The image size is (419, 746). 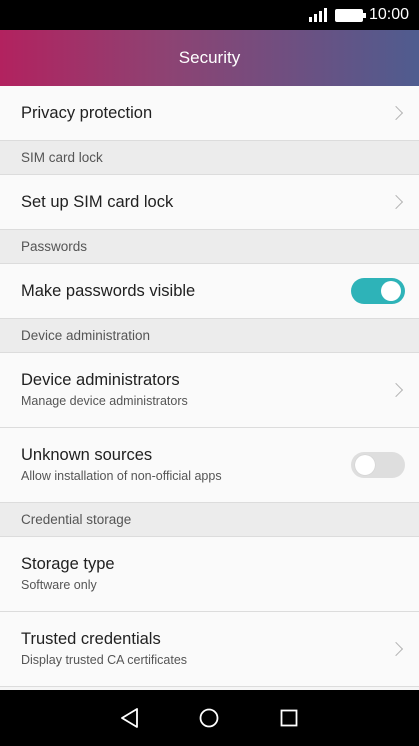 I want to click on privacy-protection-item: Privacy protection, so click(x=209, y=113).